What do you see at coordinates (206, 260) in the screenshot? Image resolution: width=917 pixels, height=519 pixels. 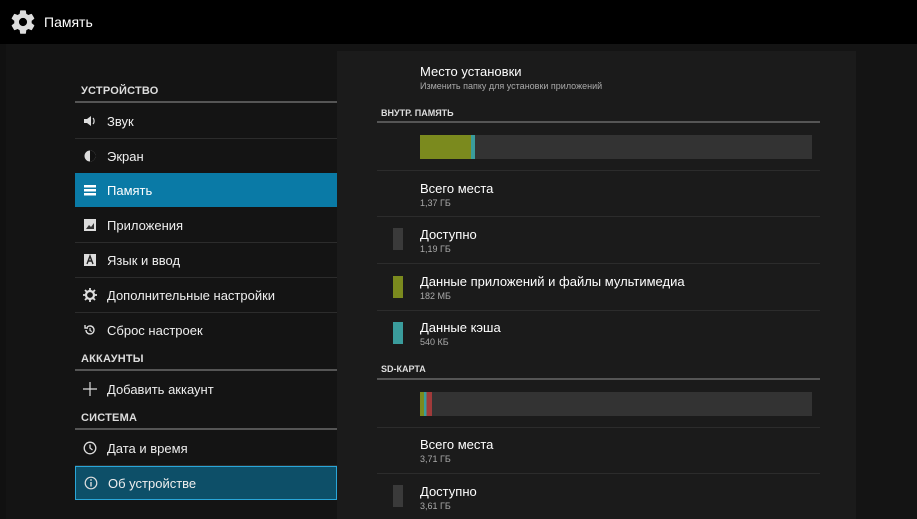 I see `sidebar-item-language: Язык и ввод` at bounding box center [206, 260].